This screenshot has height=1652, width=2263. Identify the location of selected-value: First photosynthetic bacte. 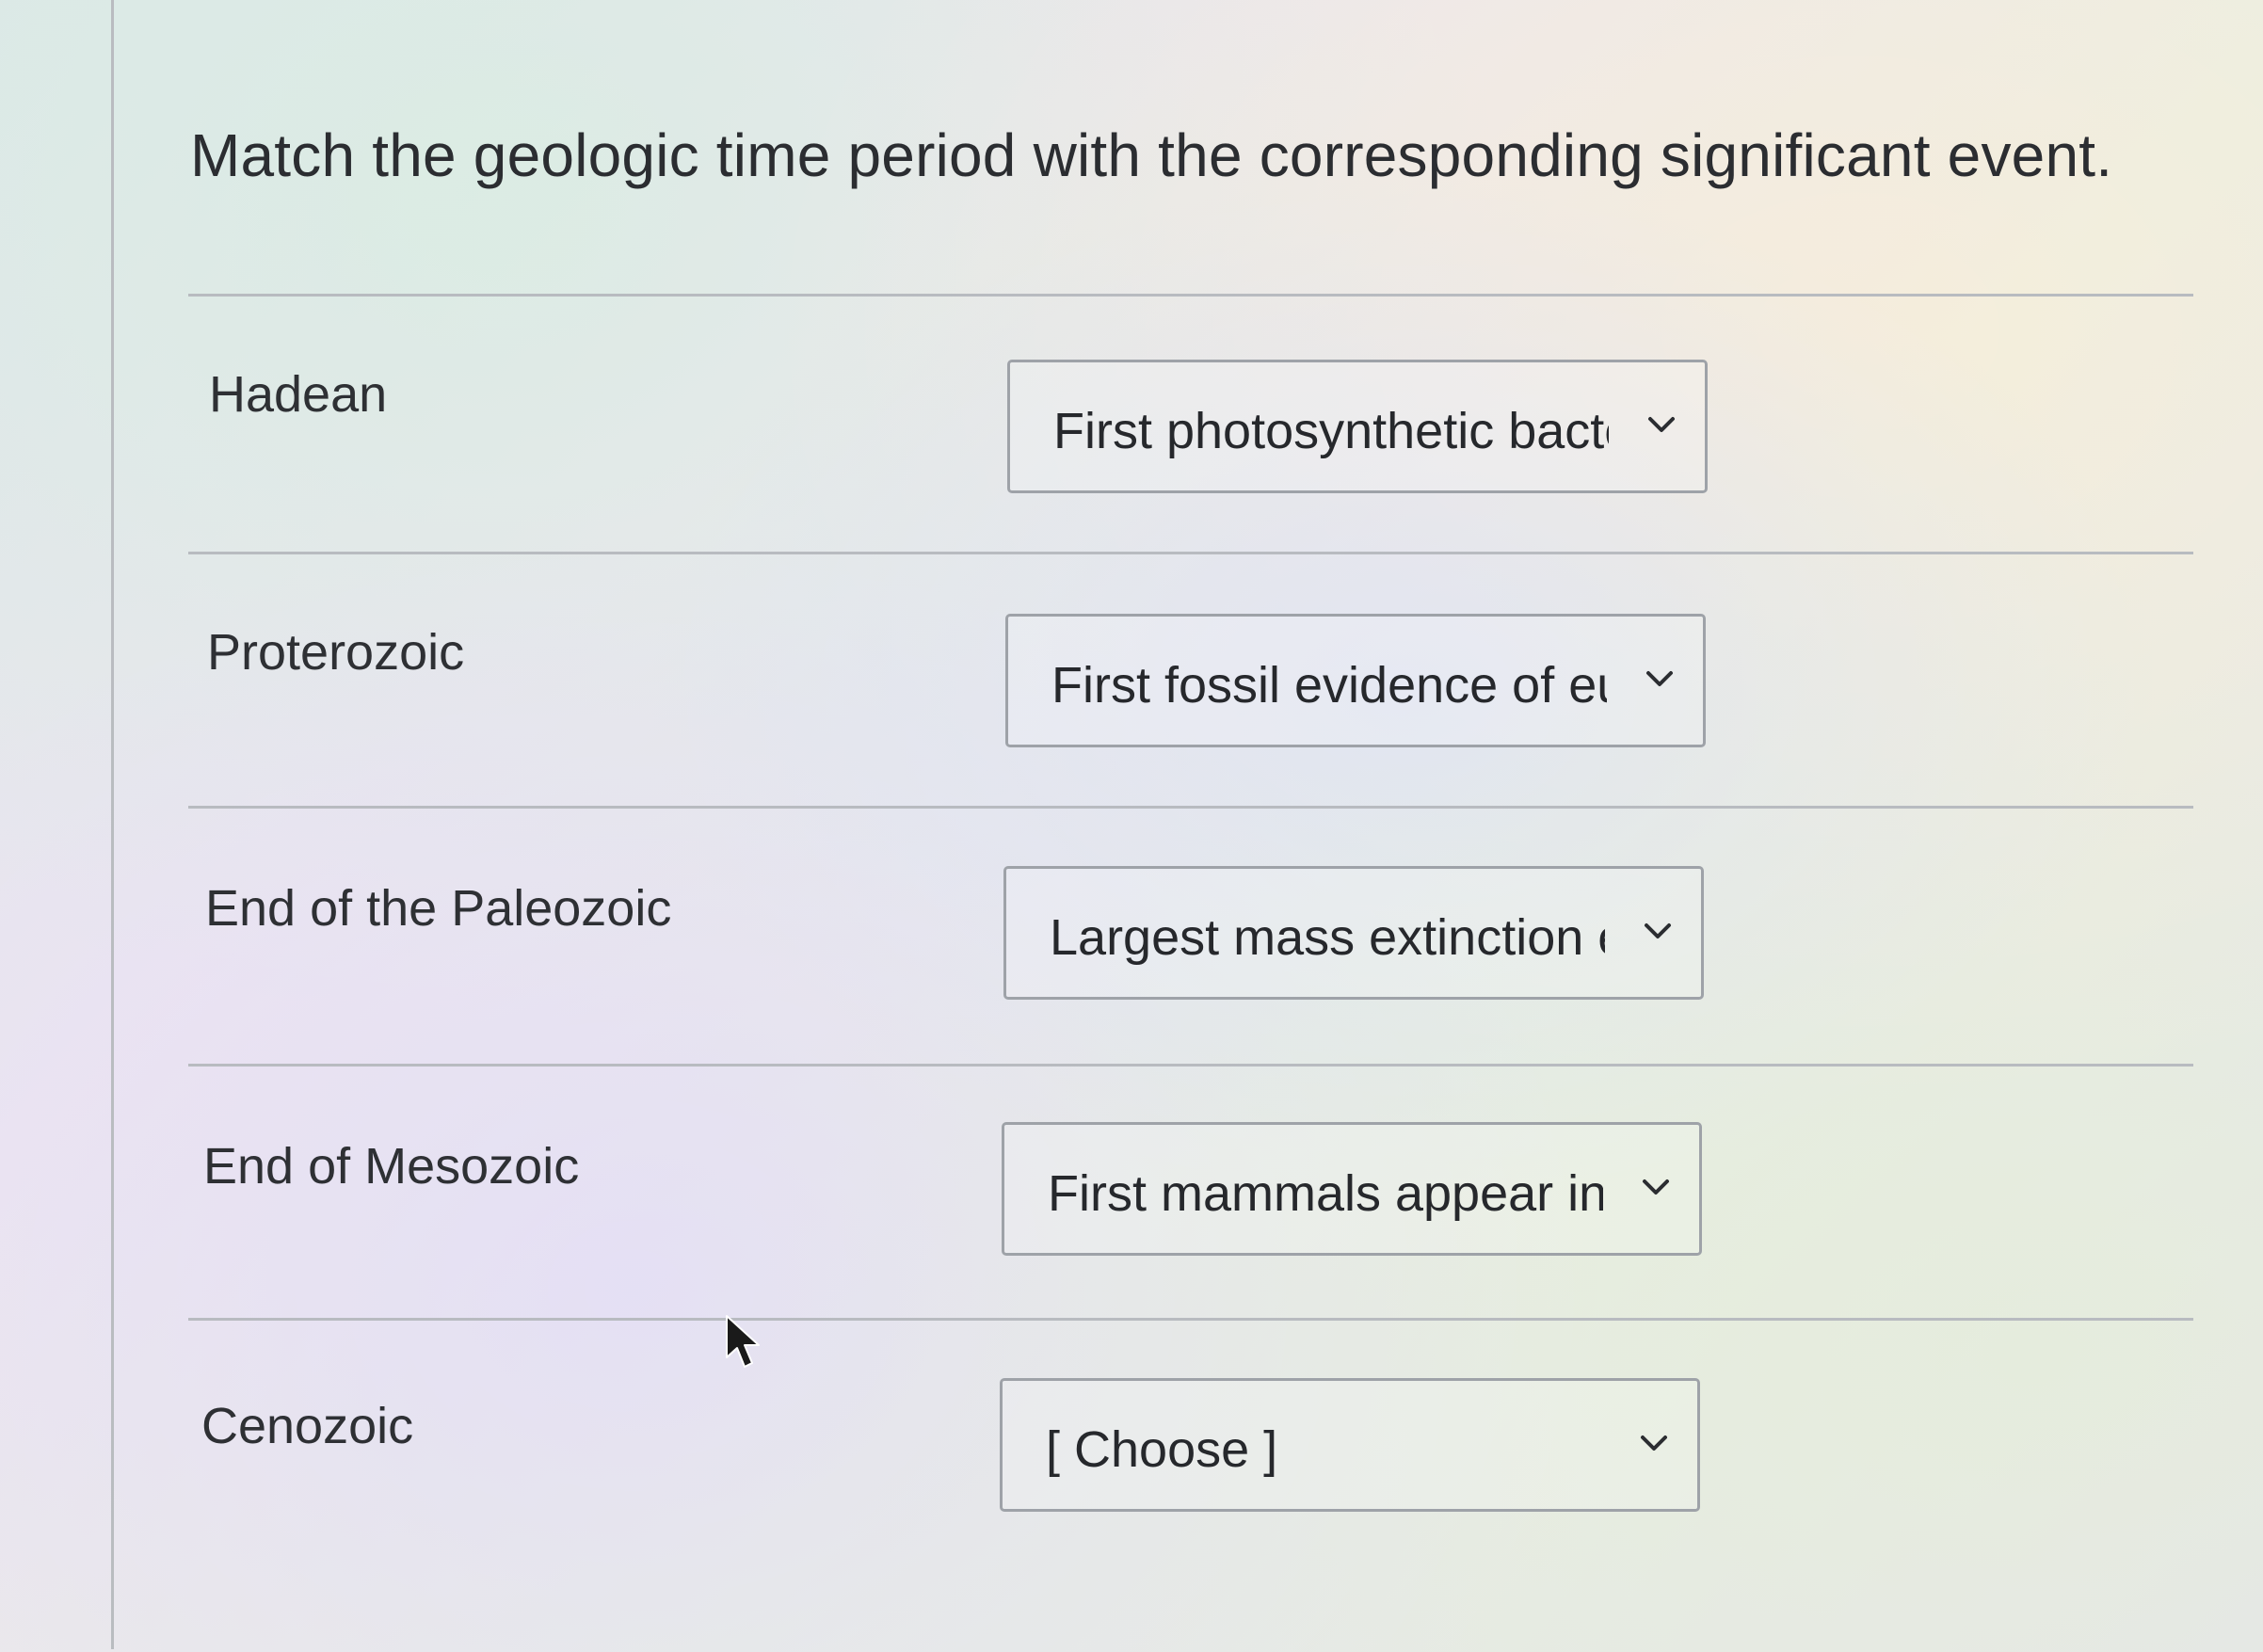
(1331, 431).